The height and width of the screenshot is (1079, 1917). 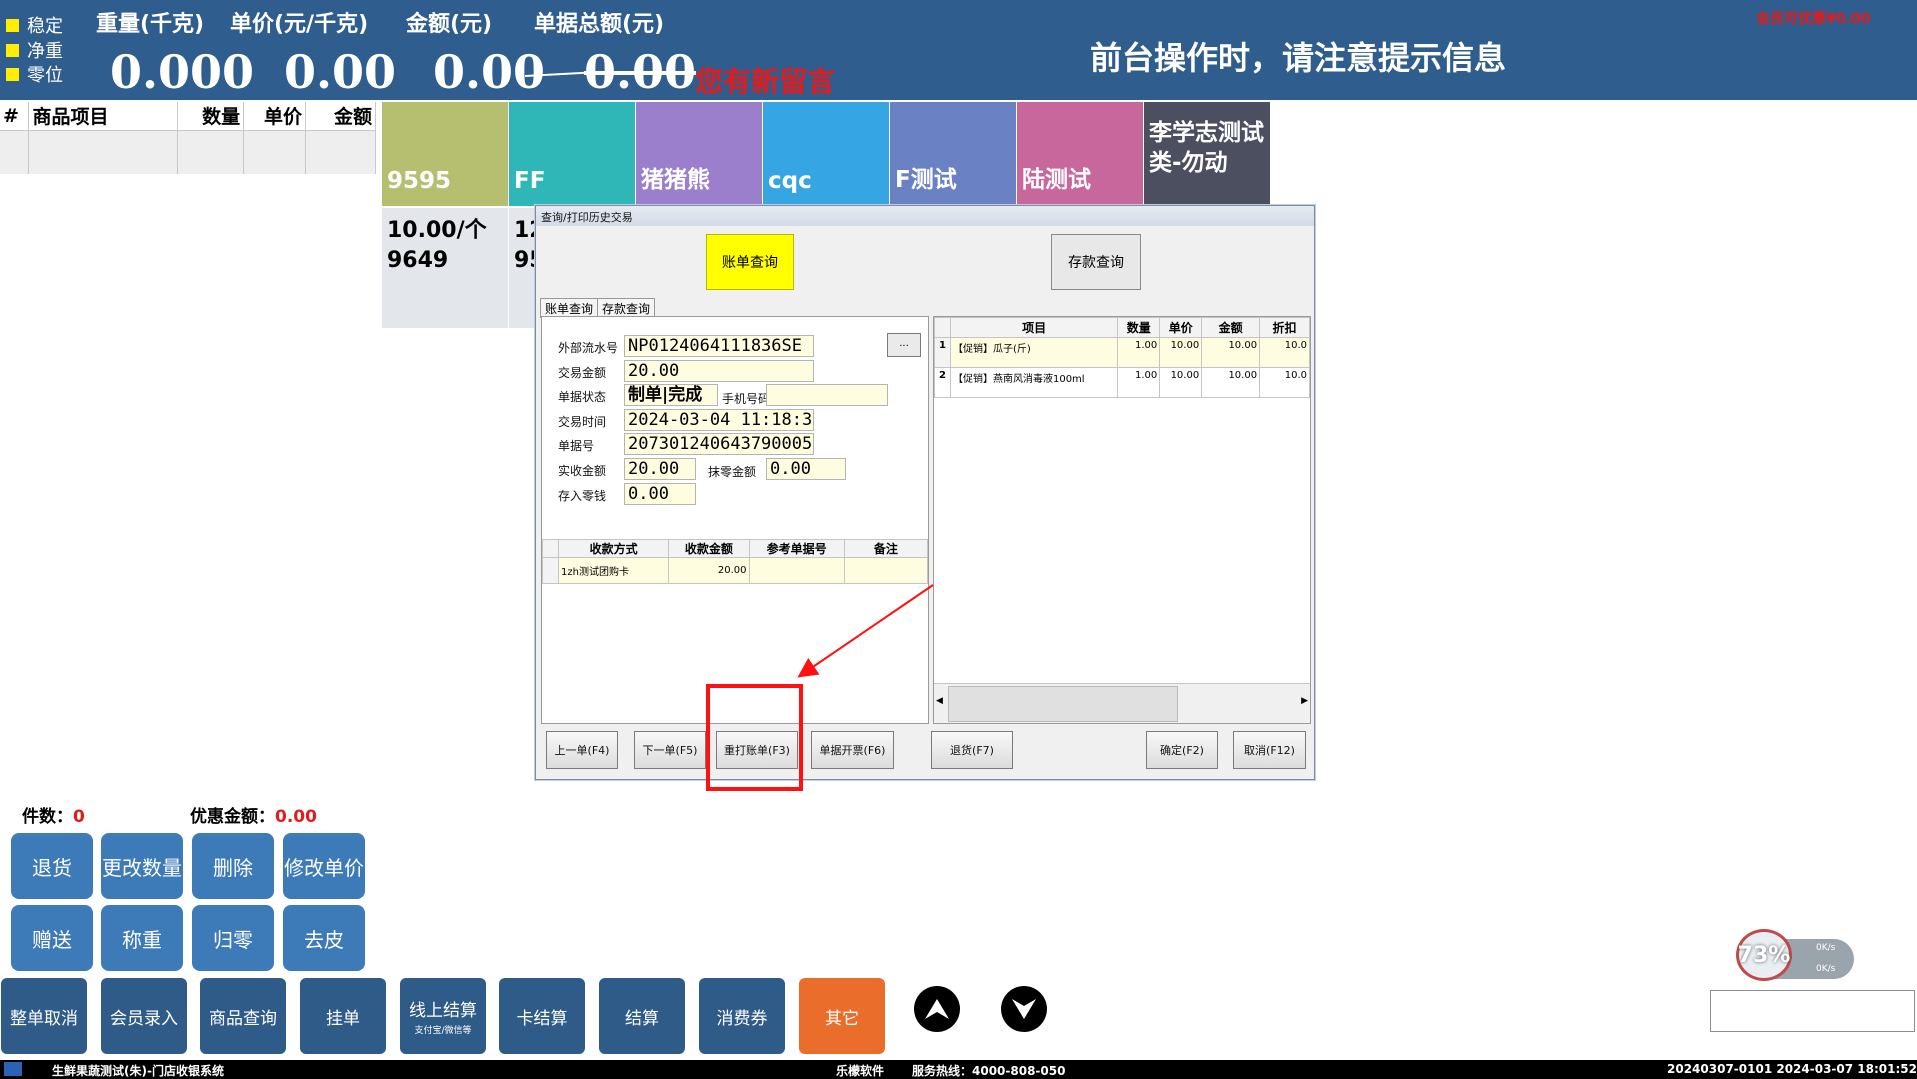 I want to click on category-tile: F测试, so click(x=953, y=154).